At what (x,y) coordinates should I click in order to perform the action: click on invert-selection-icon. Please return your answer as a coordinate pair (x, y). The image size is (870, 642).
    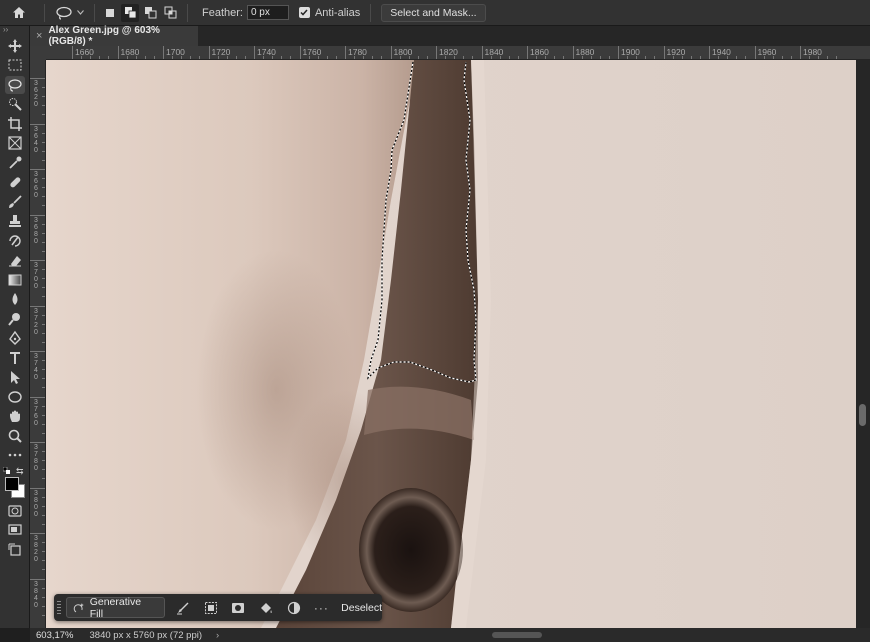
    Looking at the image, I should click on (210, 607).